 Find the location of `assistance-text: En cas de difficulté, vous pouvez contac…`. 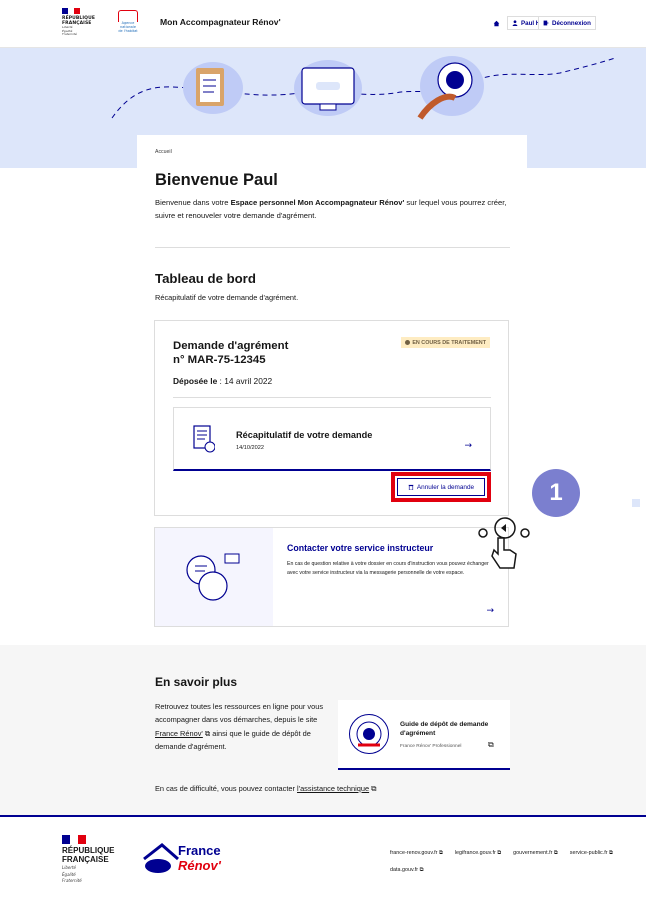

assistance-text: En cas de difficulté, vous pouvez contac… is located at coordinates (265, 789).